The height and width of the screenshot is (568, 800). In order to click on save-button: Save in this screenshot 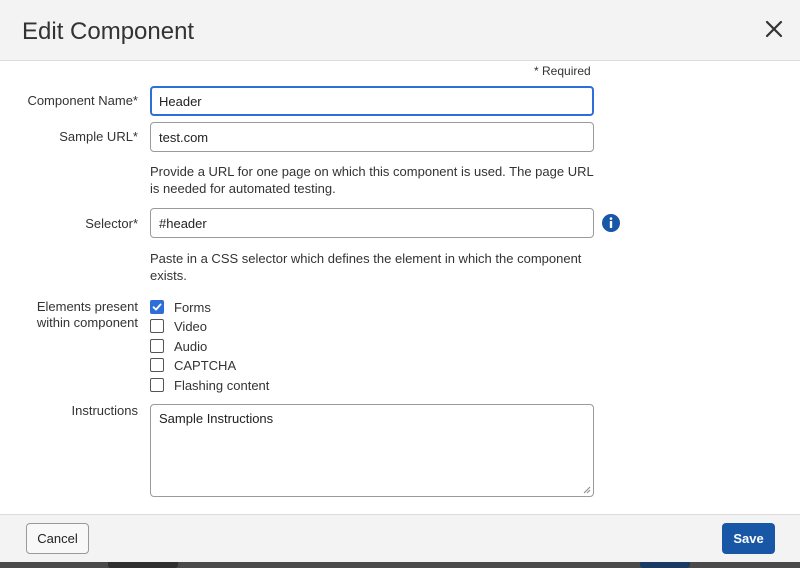, I will do `click(748, 538)`.